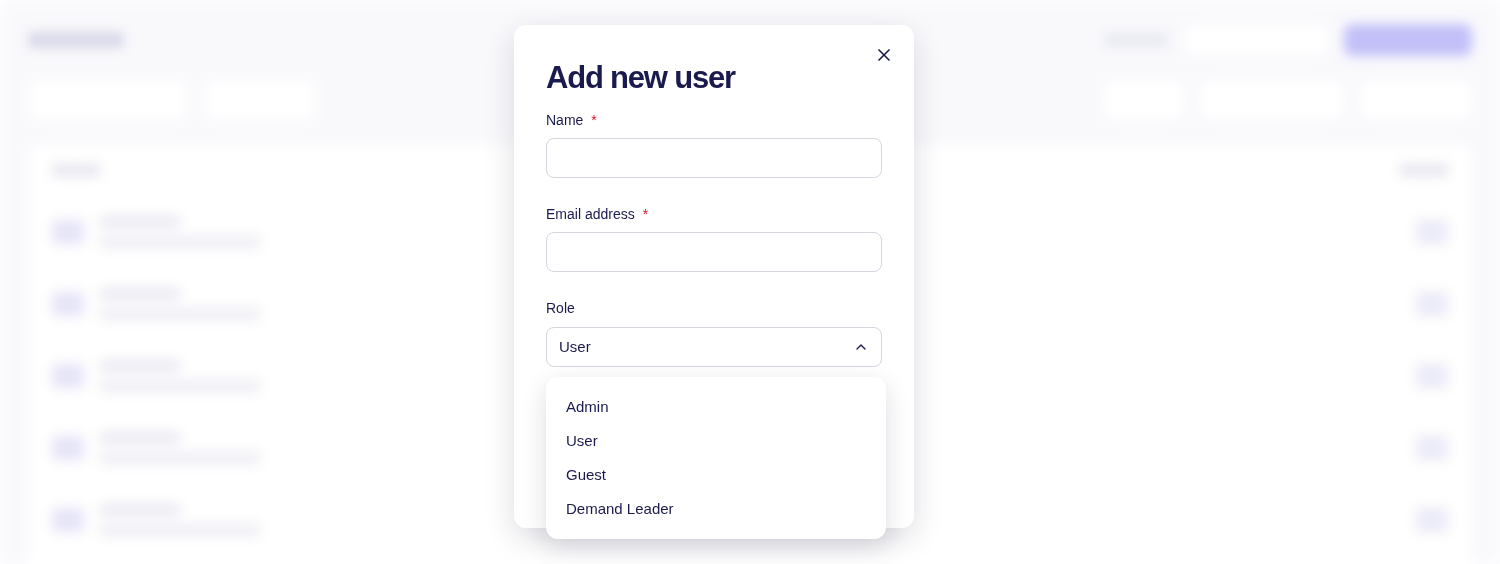 This screenshot has width=1500, height=564. What do you see at coordinates (641, 78) in the screenshot?
I see `dialog-title: Add new user` at bounding box center [641, 78].